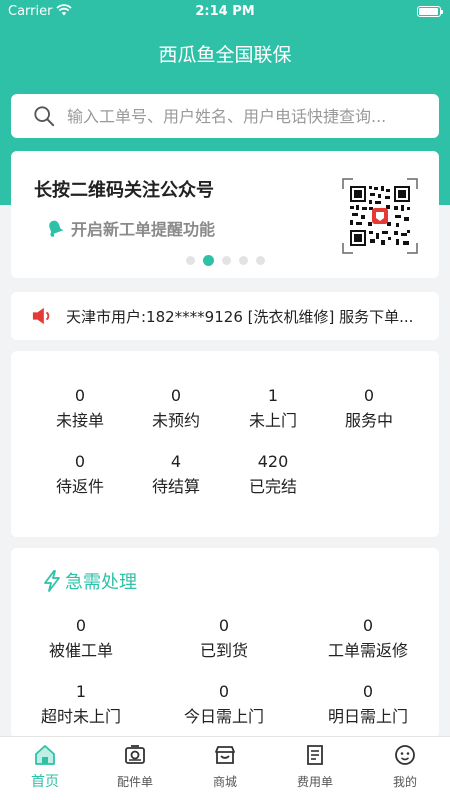 The width and height of the screenshot is (450, 800). What do you see at coordinates (208, 260) in the screenshot?
I see `carousel-dot-active` at bounding box center [208, 260].